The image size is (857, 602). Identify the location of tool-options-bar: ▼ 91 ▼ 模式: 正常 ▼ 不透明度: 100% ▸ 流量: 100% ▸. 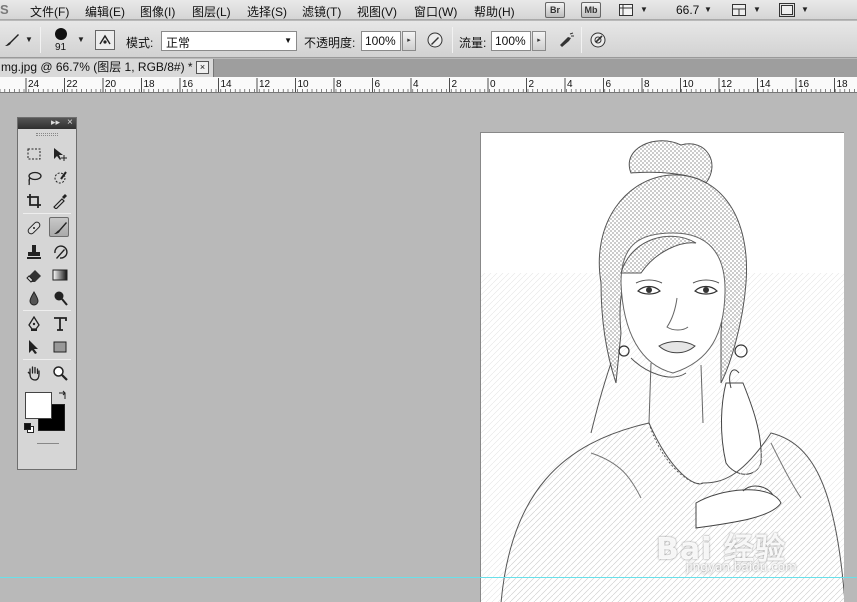
(428, 39).